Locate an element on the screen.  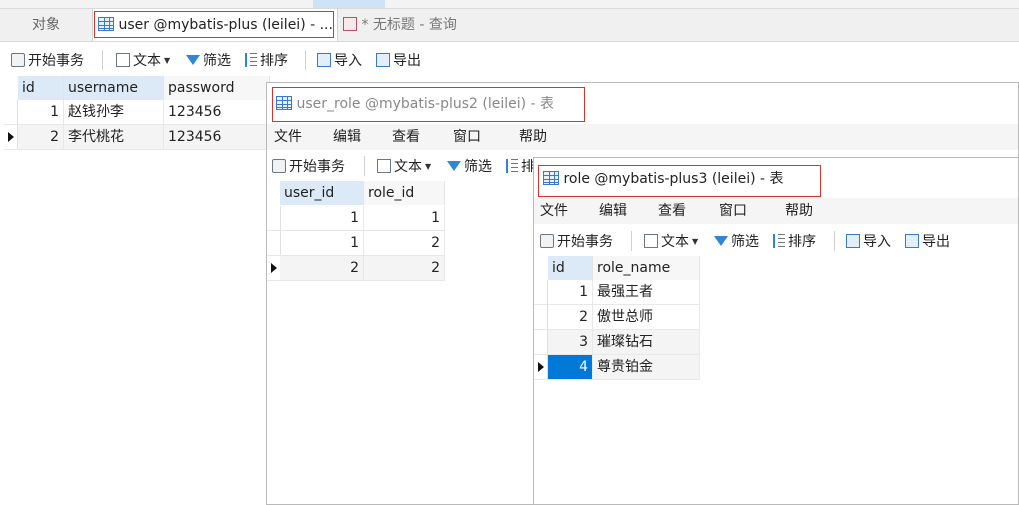
cell-role-name: 最强王者 is located at coordinates (646, 292).